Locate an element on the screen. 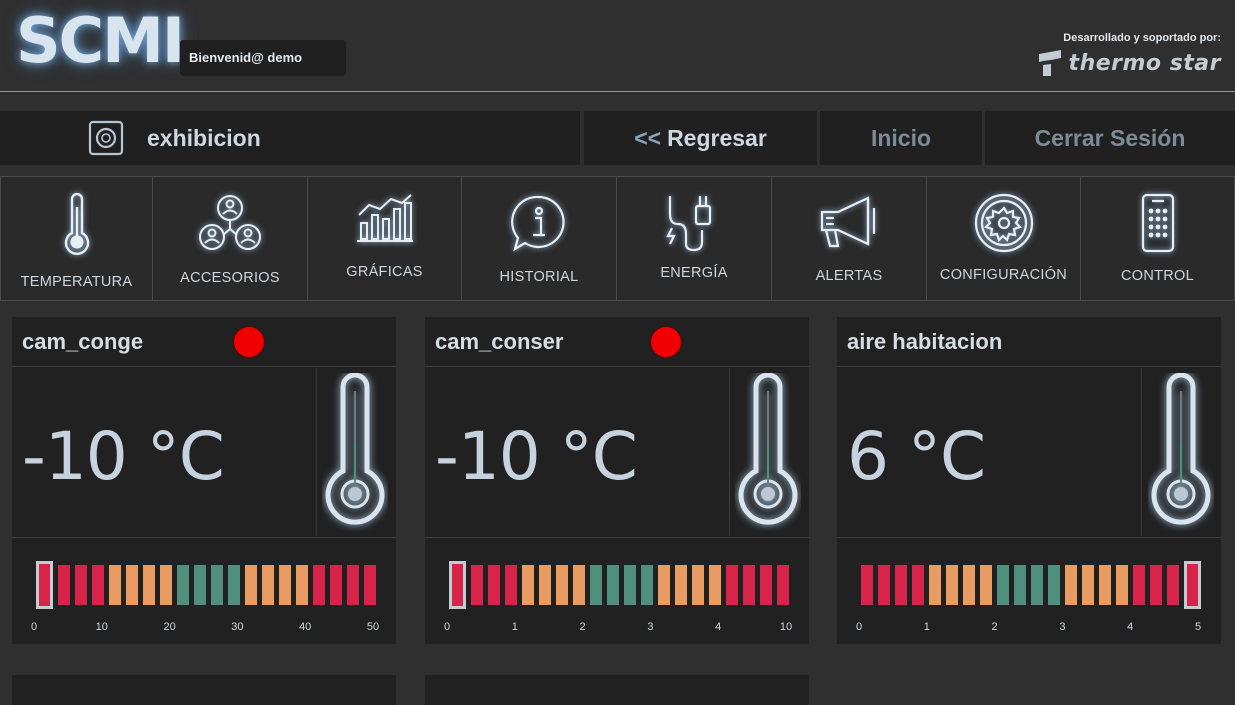  tool-accesorios: ACCESORIOS is located at coordinates (230, 238).